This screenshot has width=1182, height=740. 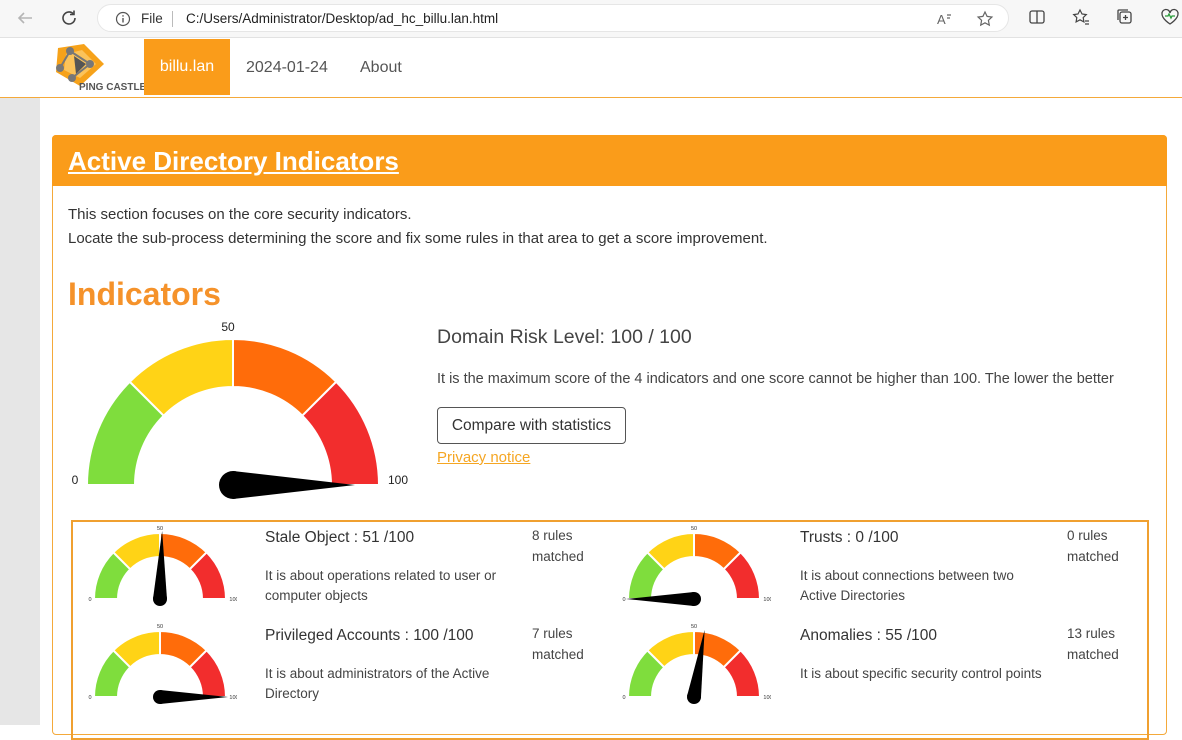 I want to click on svg-text: A, so click(x=941, y=19).